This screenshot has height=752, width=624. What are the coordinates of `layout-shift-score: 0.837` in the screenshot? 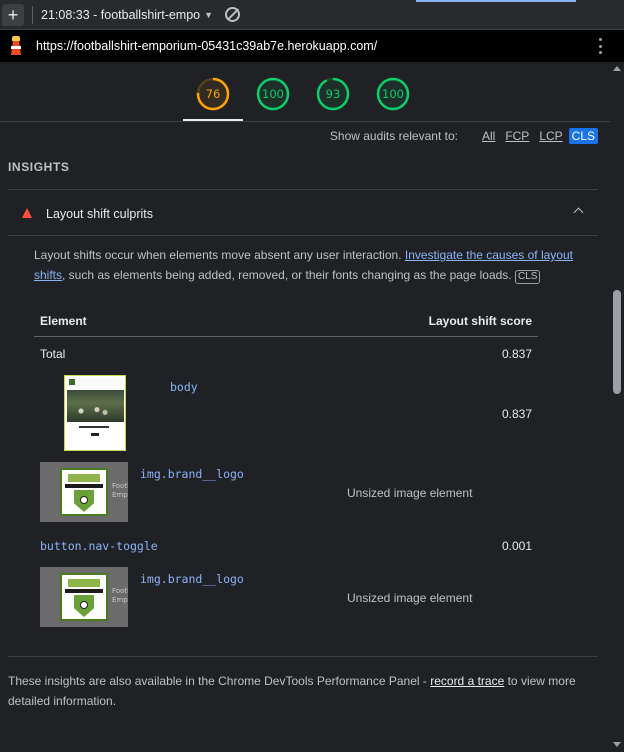 It's located at (516, 414).